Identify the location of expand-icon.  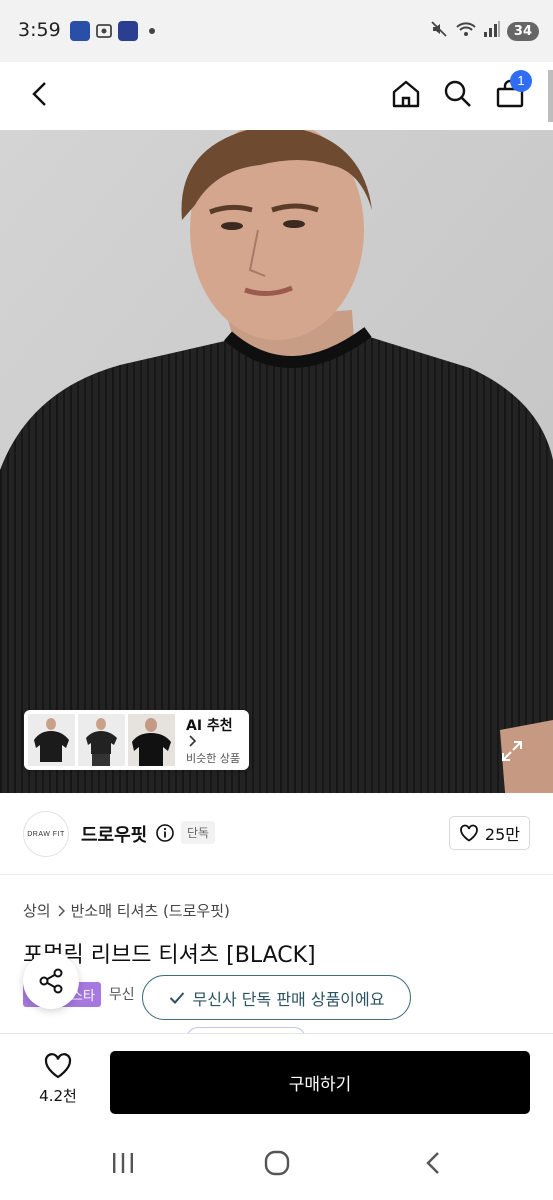
(512, 751).